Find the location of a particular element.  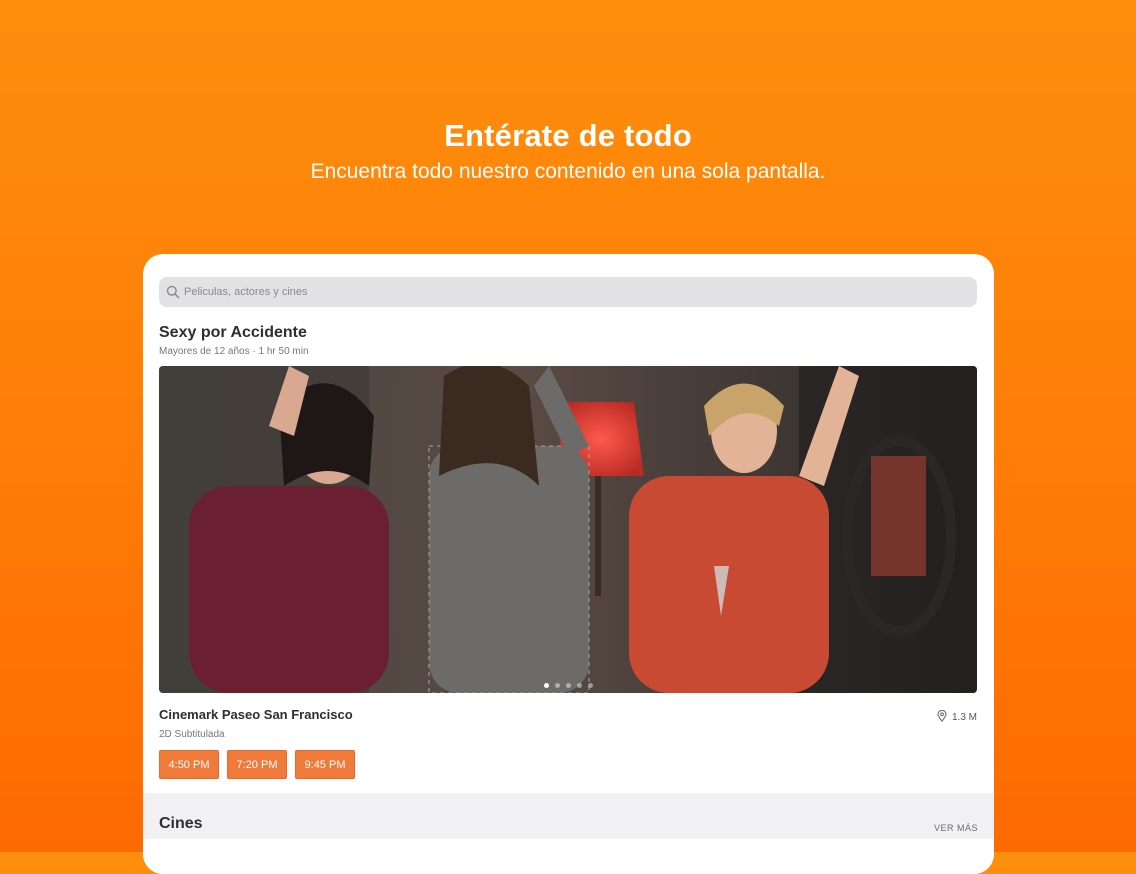

carousel-pagination is located at coordinates (568, 685).